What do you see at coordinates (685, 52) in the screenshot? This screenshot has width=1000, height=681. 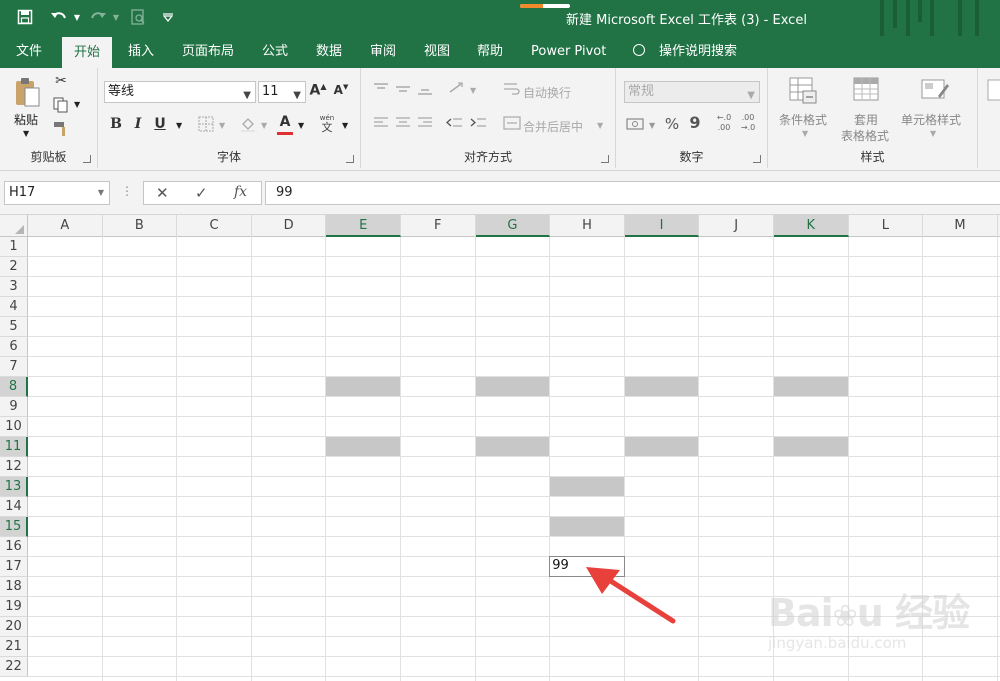 I see `tell-me-search: 操作说明搜索` at bounding box center [685, 52].